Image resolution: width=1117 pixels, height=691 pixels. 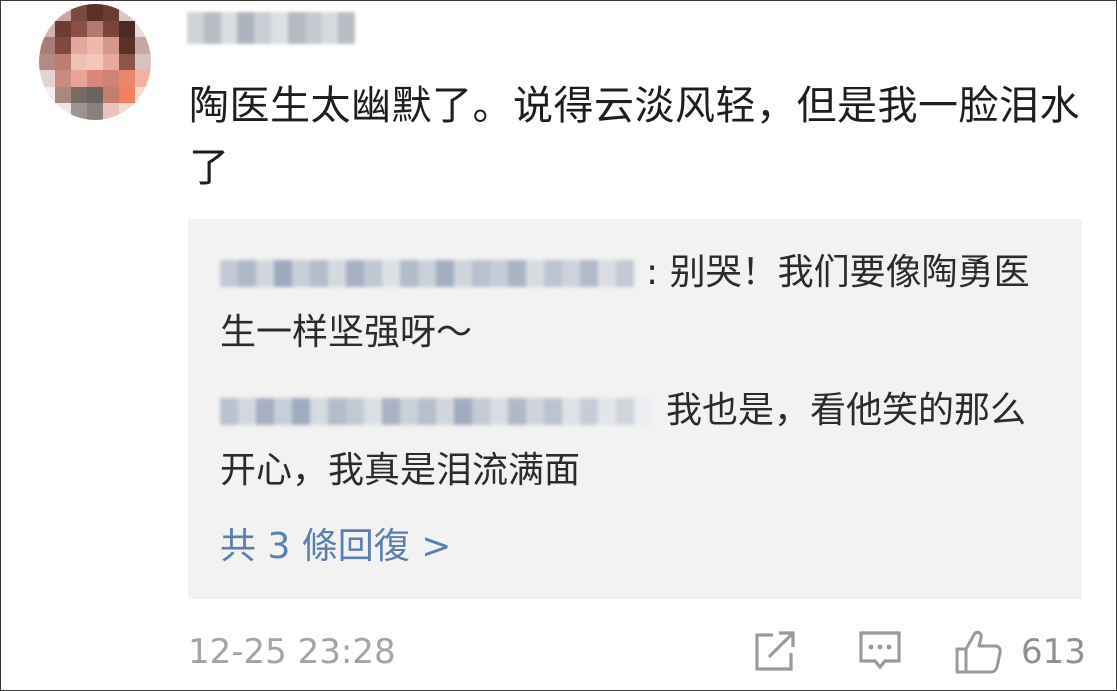 I want to click on reply-item: 我也是，看他笑的那么开心，我真是泪流满面, so click(x=630, y=441).